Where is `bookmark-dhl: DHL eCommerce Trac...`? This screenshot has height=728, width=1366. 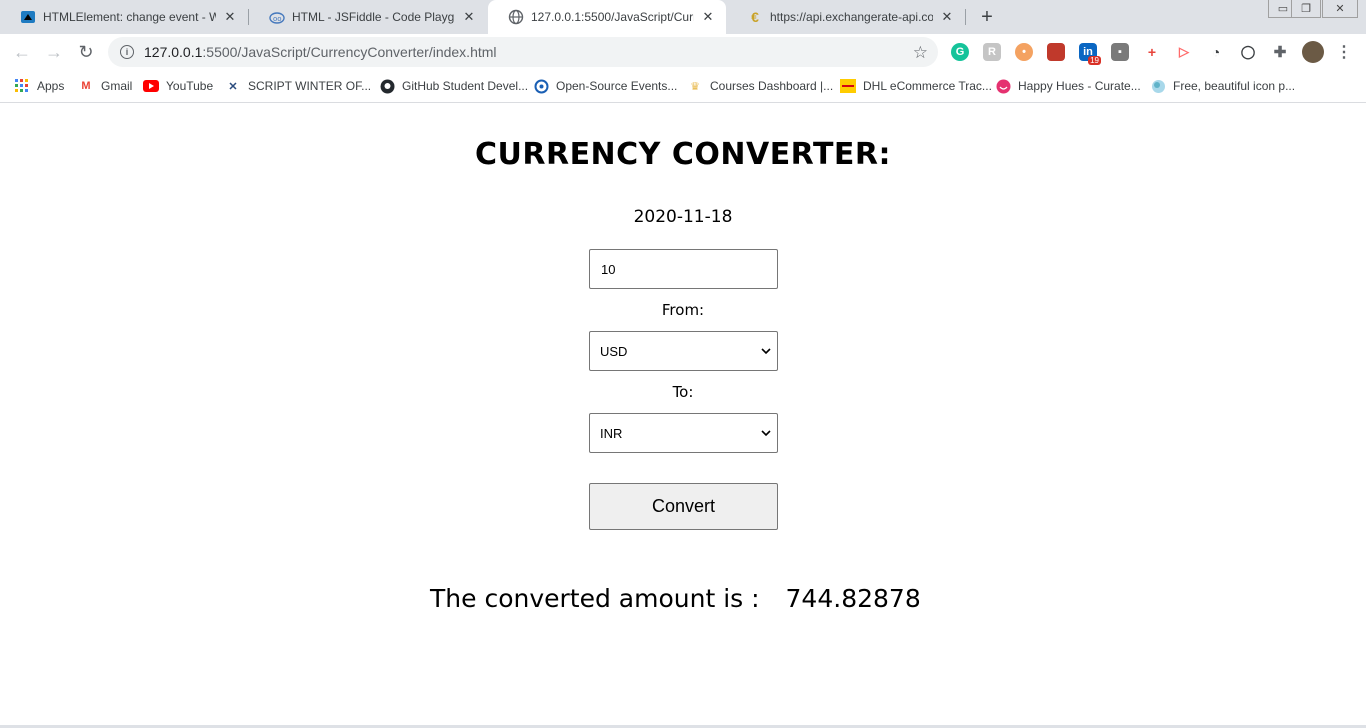 bookmark-dhl: DHL eCommerce Trac... is located at coordinates (916, 86).